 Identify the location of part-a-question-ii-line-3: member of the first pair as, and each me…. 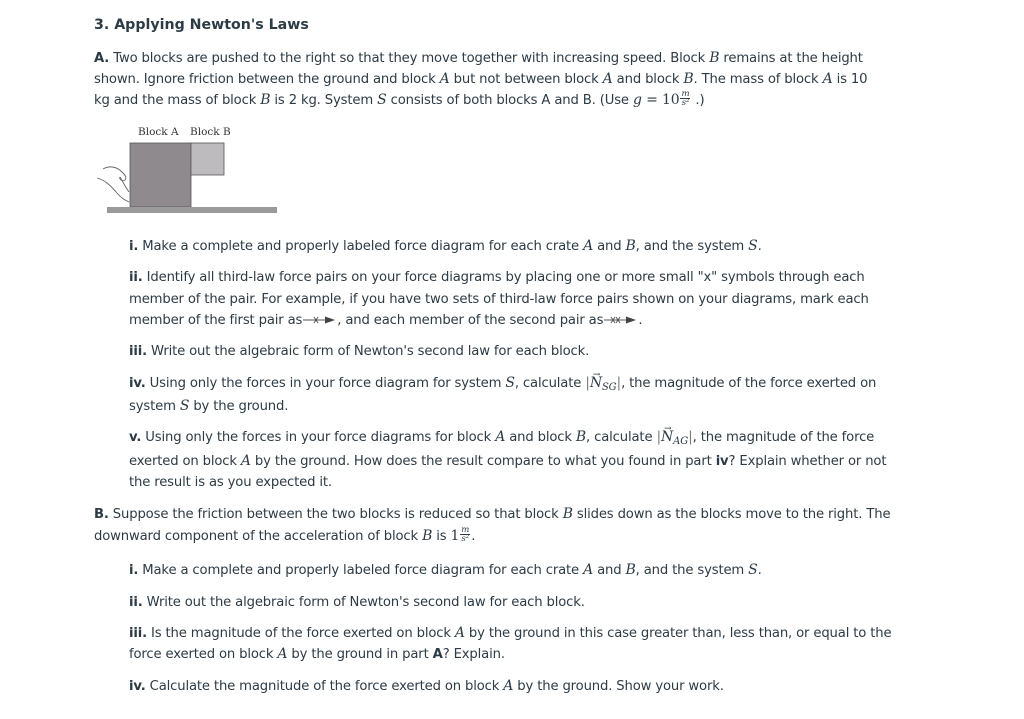
(386, 320).